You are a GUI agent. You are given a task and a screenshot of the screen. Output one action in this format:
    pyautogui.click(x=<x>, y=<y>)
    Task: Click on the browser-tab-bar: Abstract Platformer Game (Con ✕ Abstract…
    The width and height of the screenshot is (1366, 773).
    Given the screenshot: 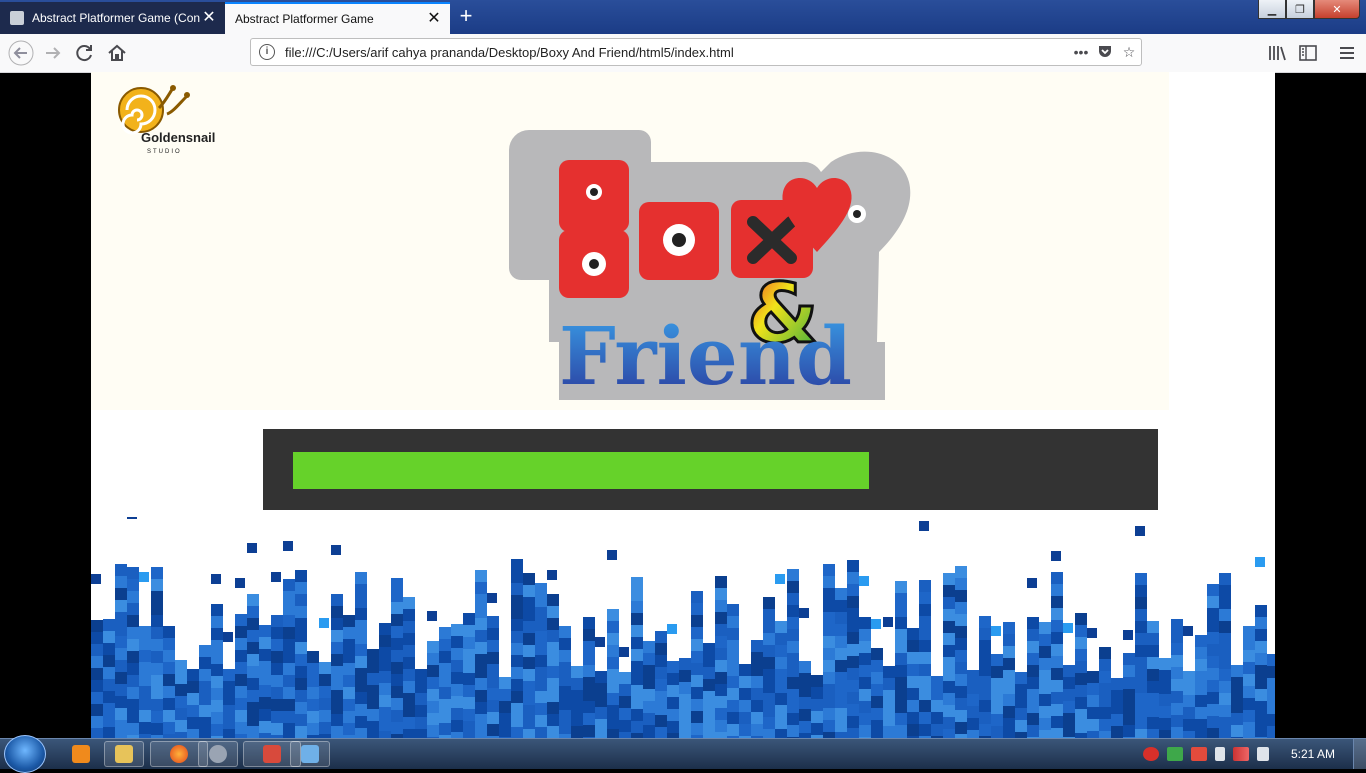 What is the action you would take?
    pyautogui.click(x=683, y=17)
    